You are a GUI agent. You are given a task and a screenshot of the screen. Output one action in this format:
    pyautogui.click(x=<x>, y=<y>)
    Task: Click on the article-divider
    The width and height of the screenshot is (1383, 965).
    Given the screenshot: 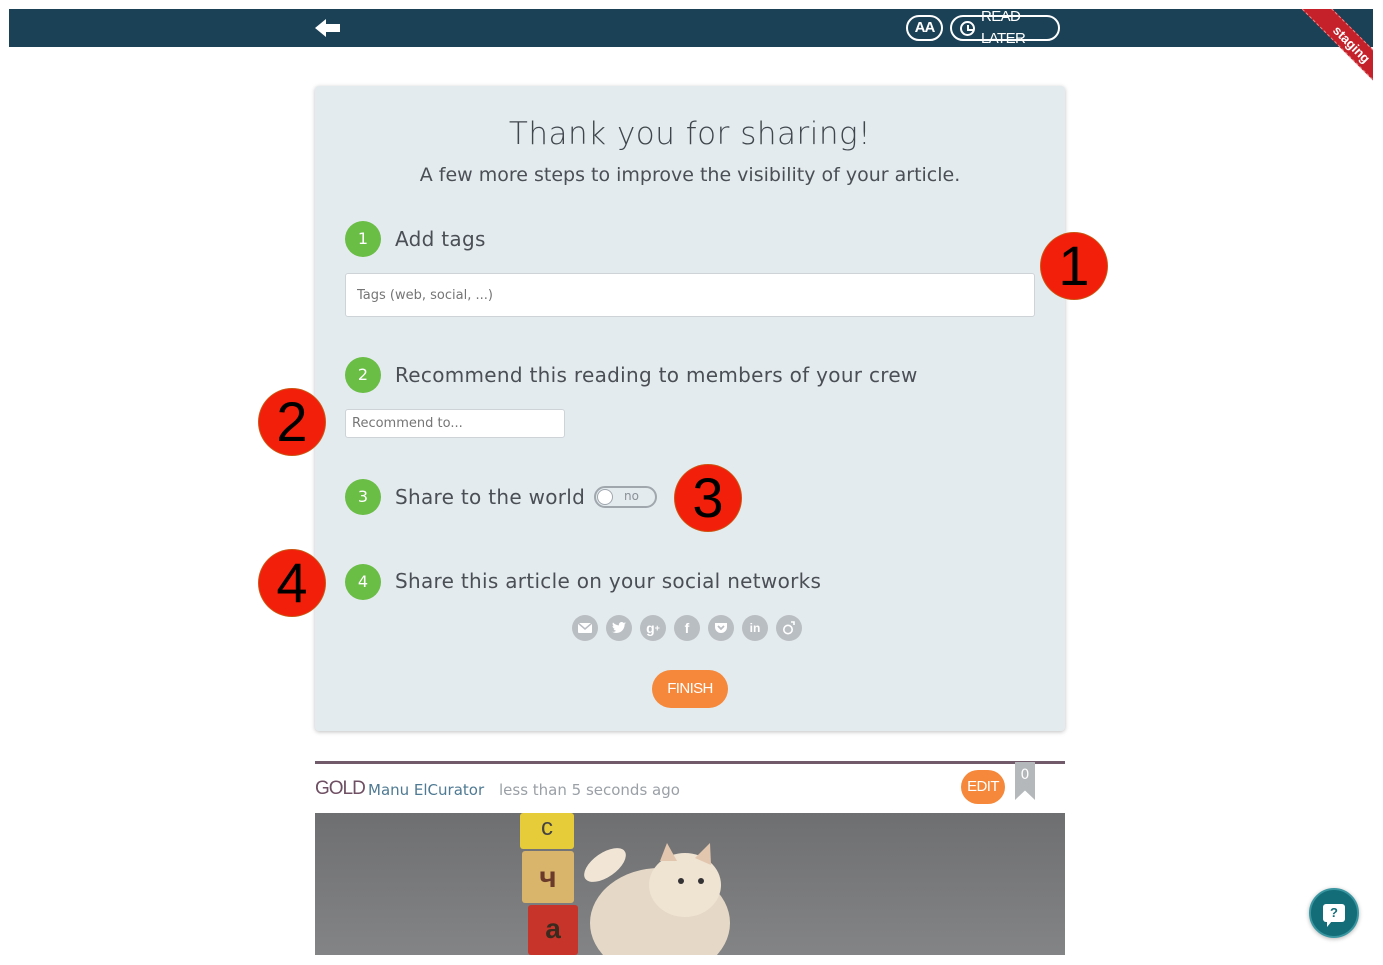 What is the action you would take?
    pyautogui.click(x=690, y=762)
    